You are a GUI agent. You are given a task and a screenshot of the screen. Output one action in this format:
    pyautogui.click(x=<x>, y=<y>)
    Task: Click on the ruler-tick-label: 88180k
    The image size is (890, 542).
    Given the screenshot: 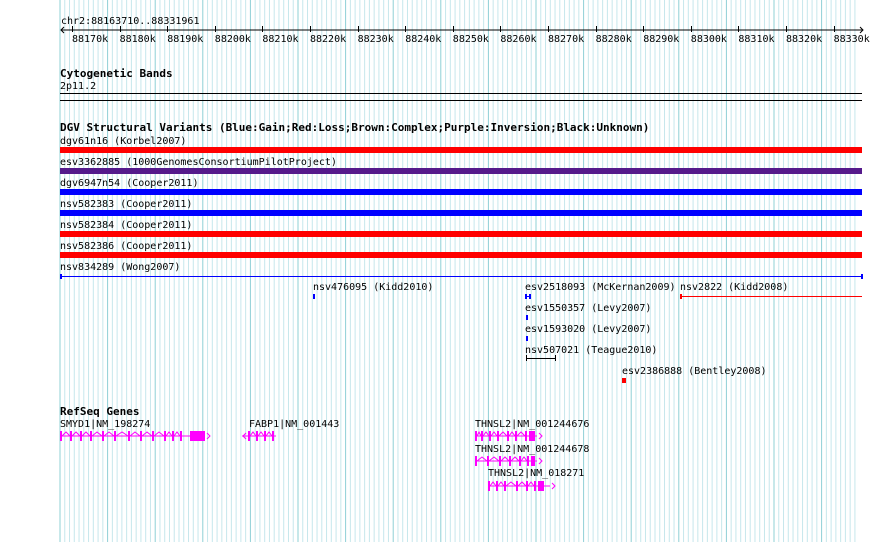 What is the action you would take?
    pyautogui.click(x=137, y=39)
    